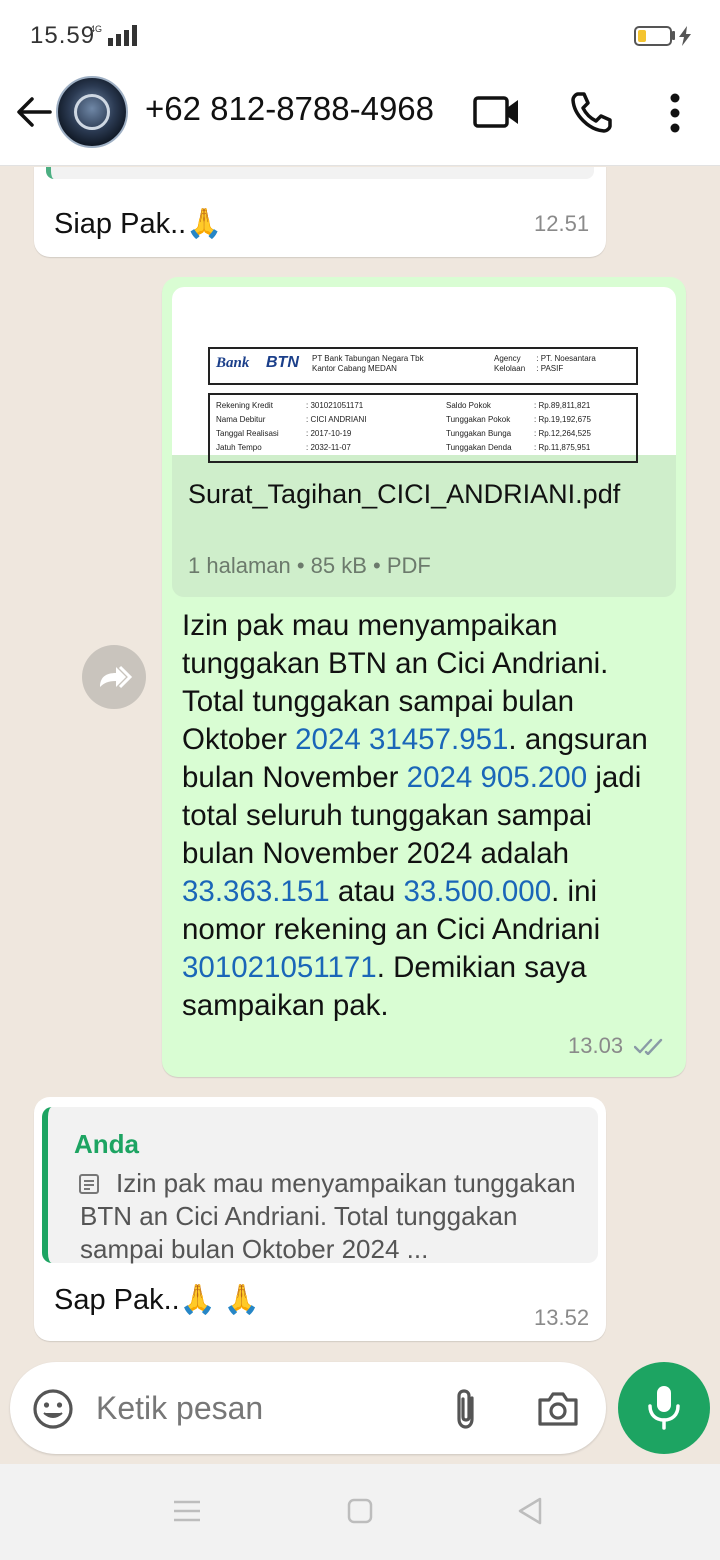  I want to click on message-composer, so click(308, 1408).